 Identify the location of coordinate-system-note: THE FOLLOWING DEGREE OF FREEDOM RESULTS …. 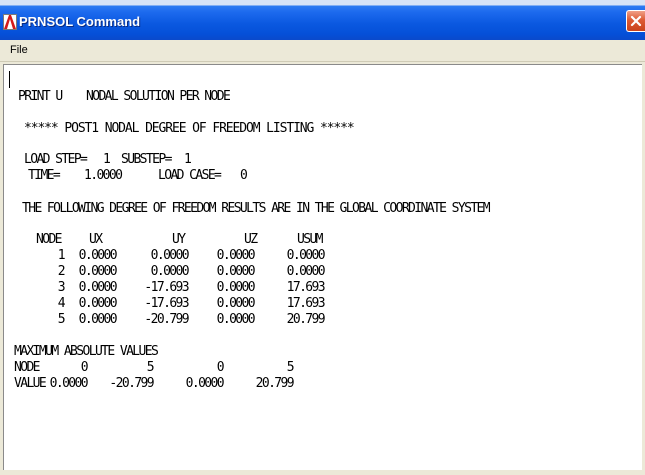
(256, 208).